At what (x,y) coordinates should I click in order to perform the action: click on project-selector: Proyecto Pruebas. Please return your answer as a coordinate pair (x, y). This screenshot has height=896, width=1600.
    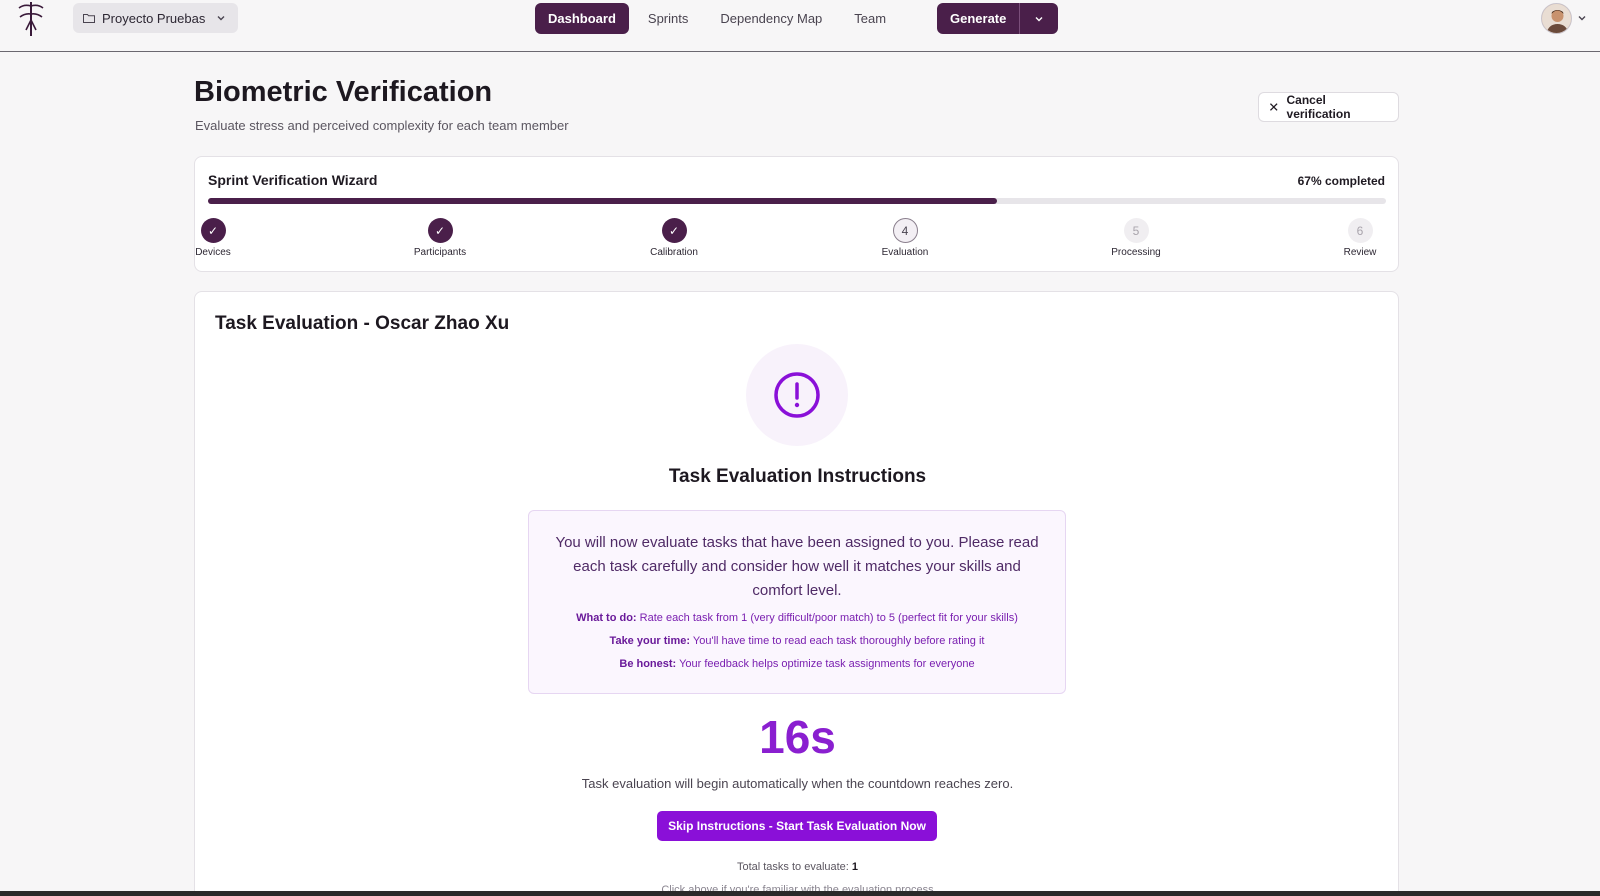
    Looking at the image, I should click on (155, 18).